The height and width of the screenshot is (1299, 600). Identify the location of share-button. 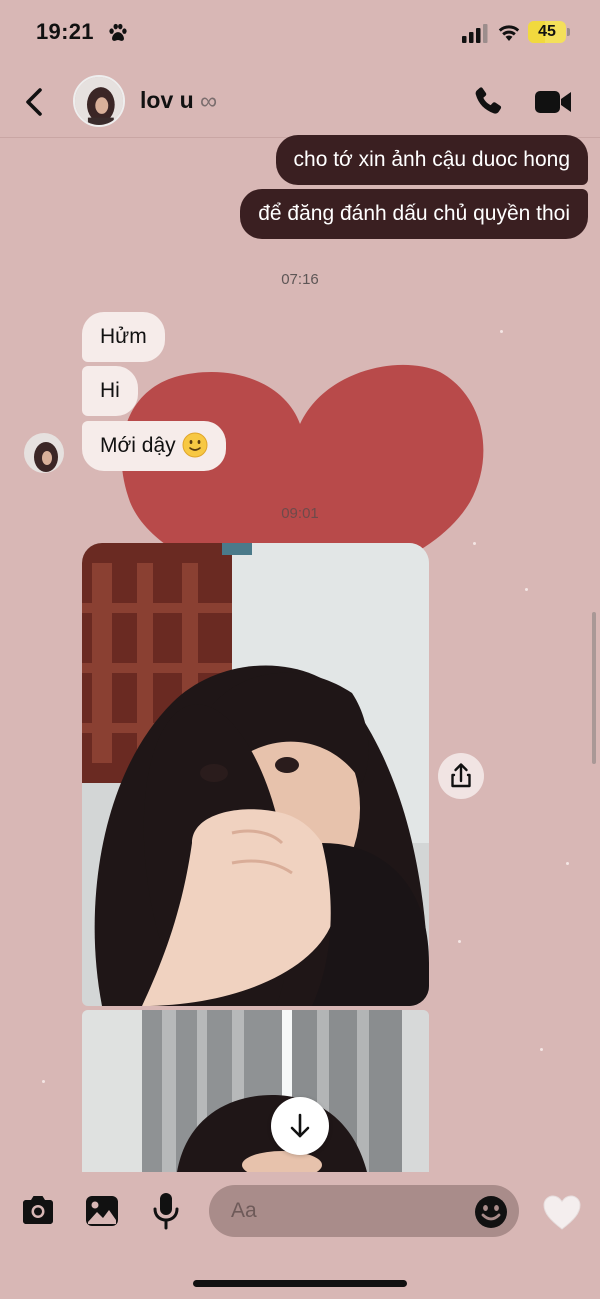
(461, 776).